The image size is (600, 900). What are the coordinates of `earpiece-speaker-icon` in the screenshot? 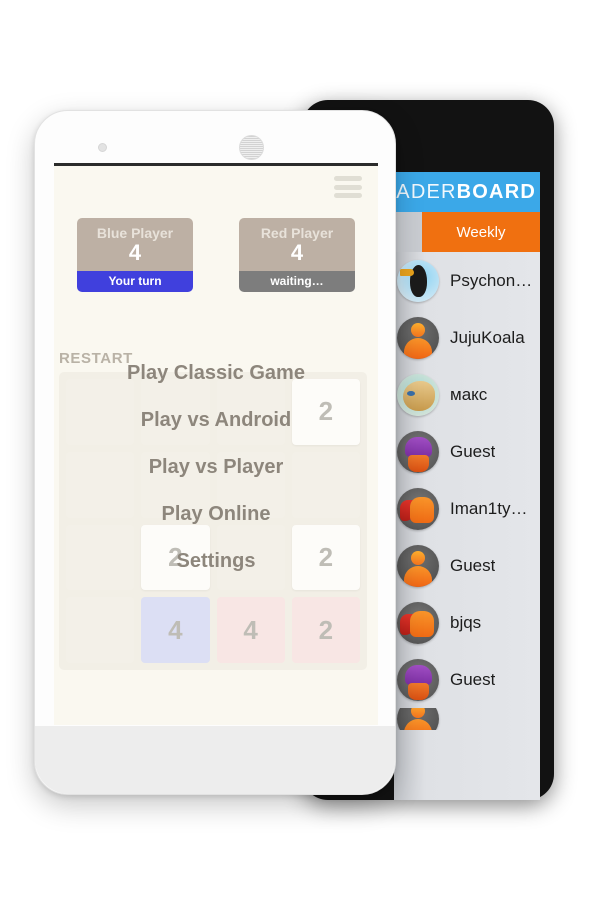 It's located at (251, 147).